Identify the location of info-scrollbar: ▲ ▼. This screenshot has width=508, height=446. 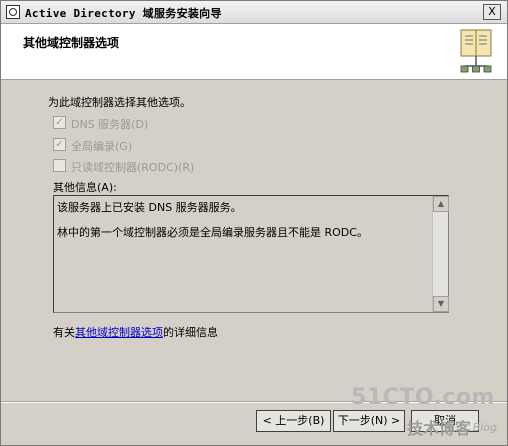
(440, 254).